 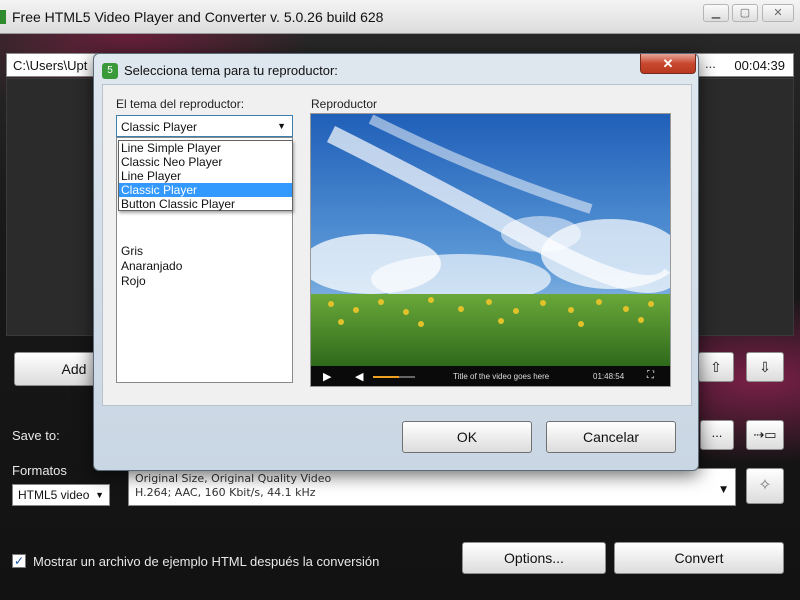 I want to click on file-path: C:\Users\Upt, so click(x=50, y=65).